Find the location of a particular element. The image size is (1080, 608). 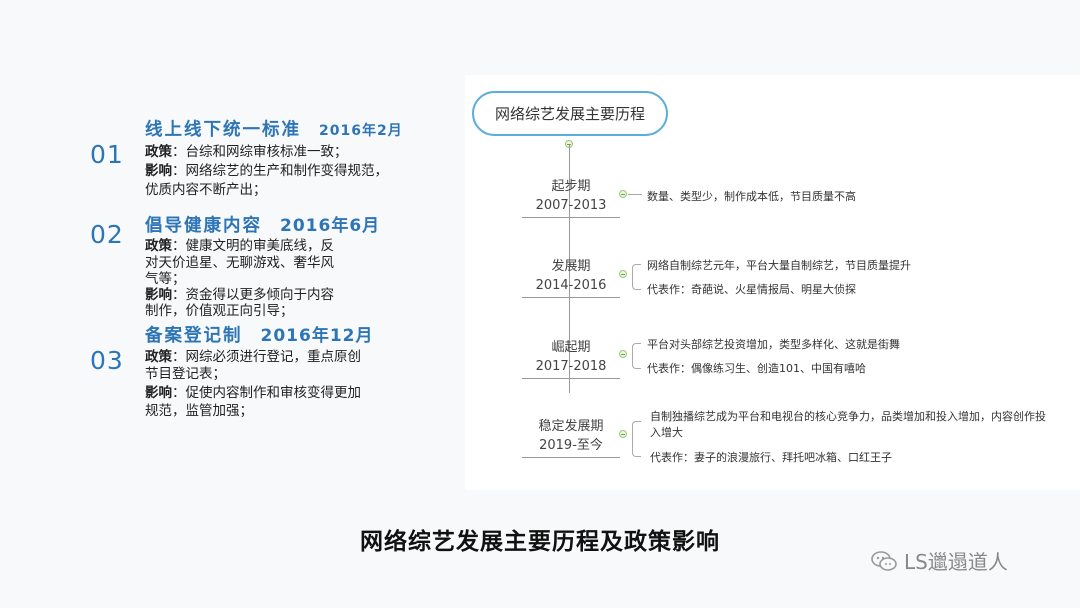

policy-line: 节目登记表； is located at coordinates (185, 374).